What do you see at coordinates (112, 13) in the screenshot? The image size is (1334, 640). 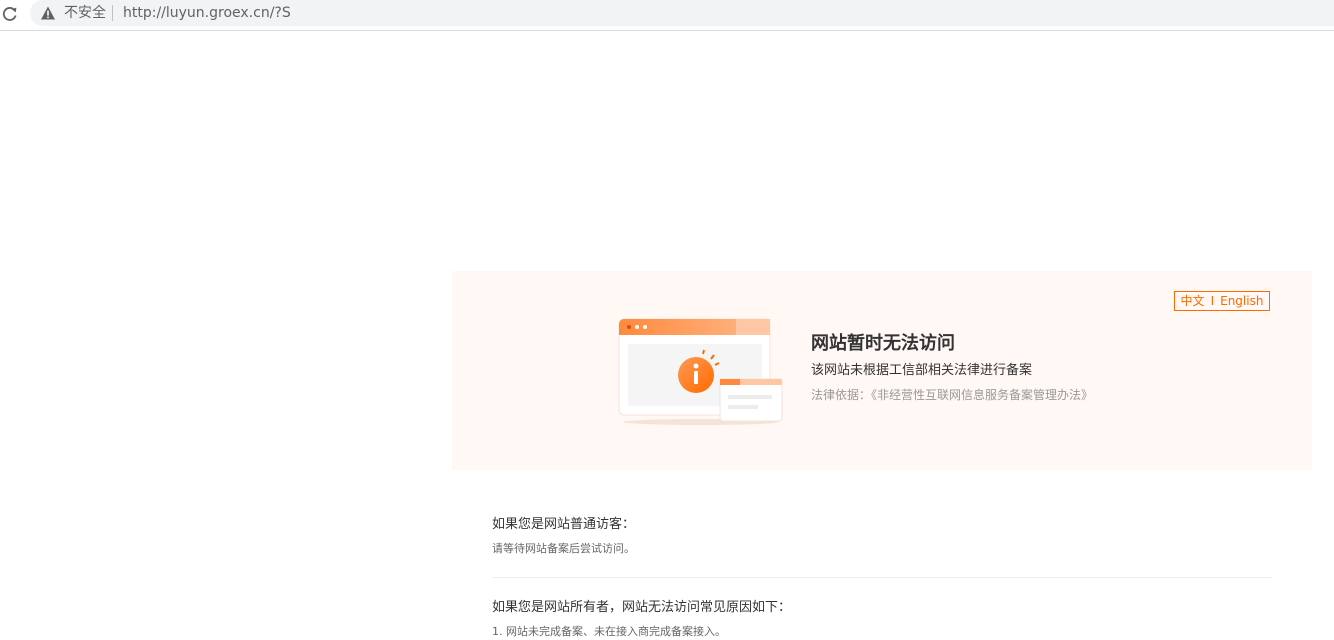 I see `url-separator` at bounding box center [112, 13].